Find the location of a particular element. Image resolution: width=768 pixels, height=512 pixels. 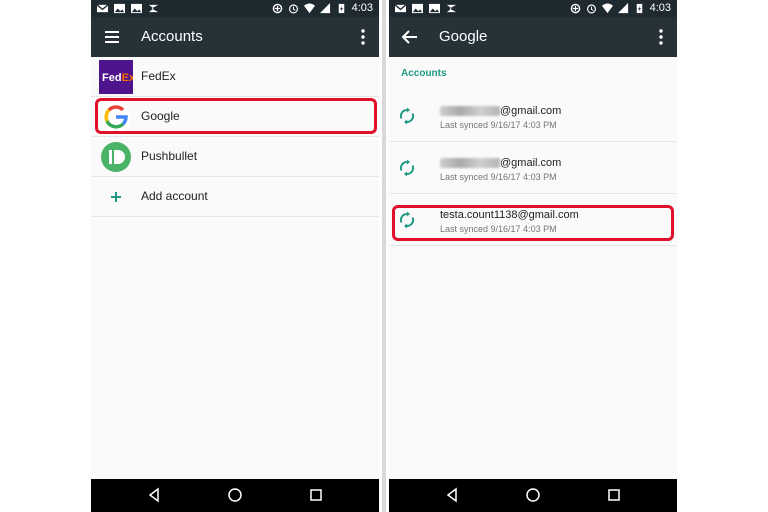

app-bar: Accounts is located at coordinates (235, 37).